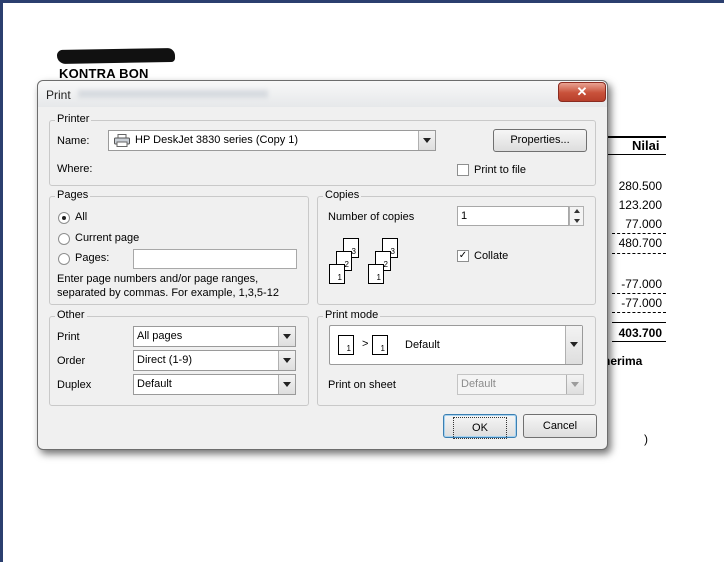  What do you see at coordinates (342, 195) in the screenshot?
I see `copies-legend: Copies` at bounding box center [342, 195].